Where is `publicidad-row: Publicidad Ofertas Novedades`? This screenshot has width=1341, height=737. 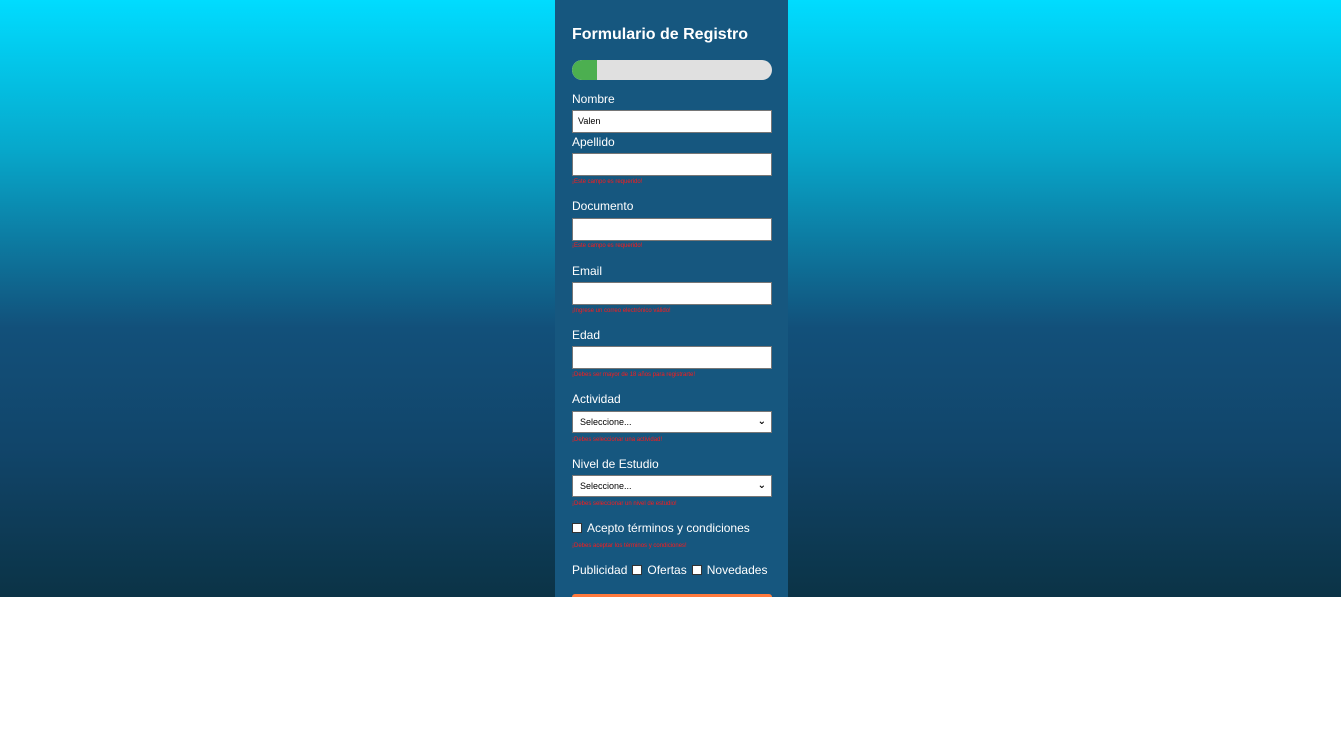 publicidad-row: Publicidad Ofertas Novedades is located at coordinates (669, 570).